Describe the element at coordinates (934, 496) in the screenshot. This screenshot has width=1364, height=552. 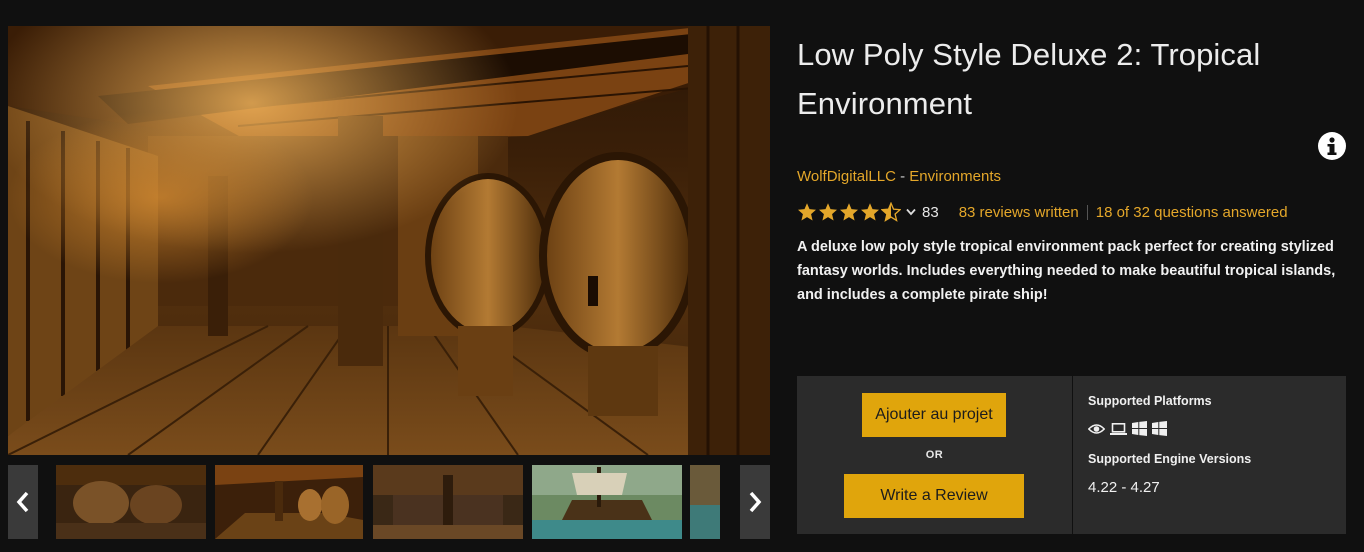
I see `write-review-button: Write a Review` at that location.